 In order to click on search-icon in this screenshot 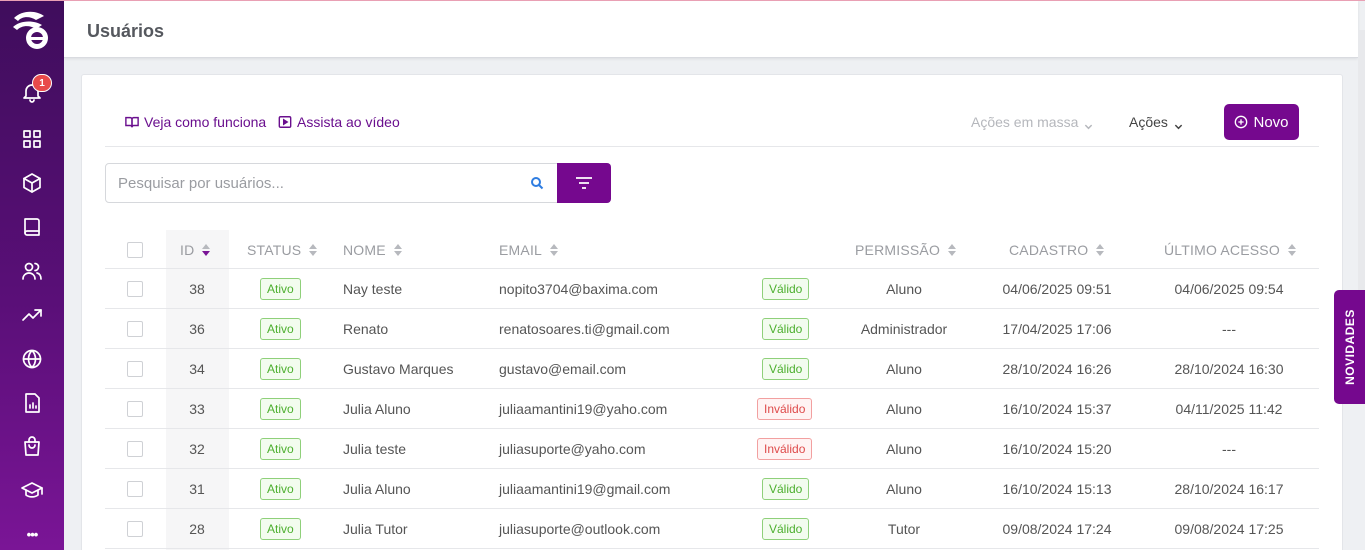, I will do `click(537, 183)`.